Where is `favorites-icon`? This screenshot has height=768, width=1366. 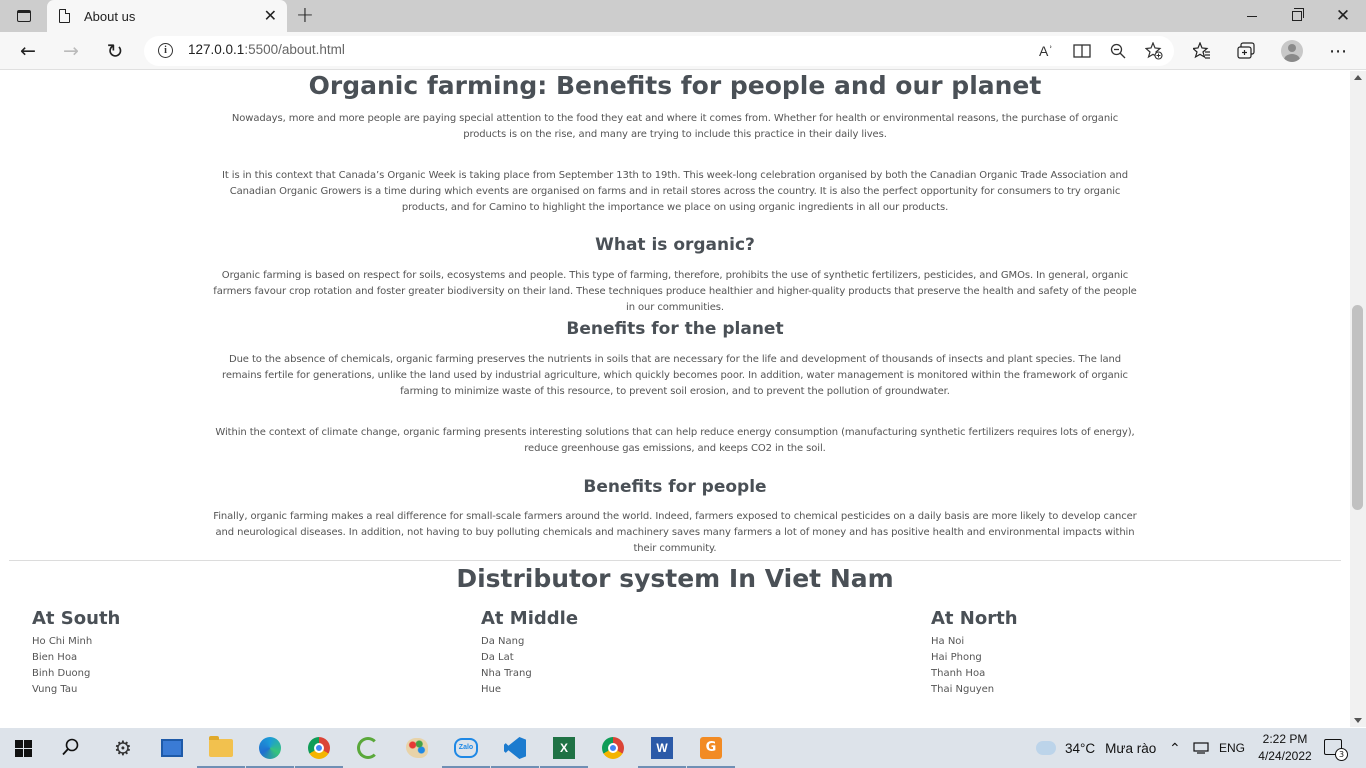
favorites-icon is located at coordinates (1202, 51).